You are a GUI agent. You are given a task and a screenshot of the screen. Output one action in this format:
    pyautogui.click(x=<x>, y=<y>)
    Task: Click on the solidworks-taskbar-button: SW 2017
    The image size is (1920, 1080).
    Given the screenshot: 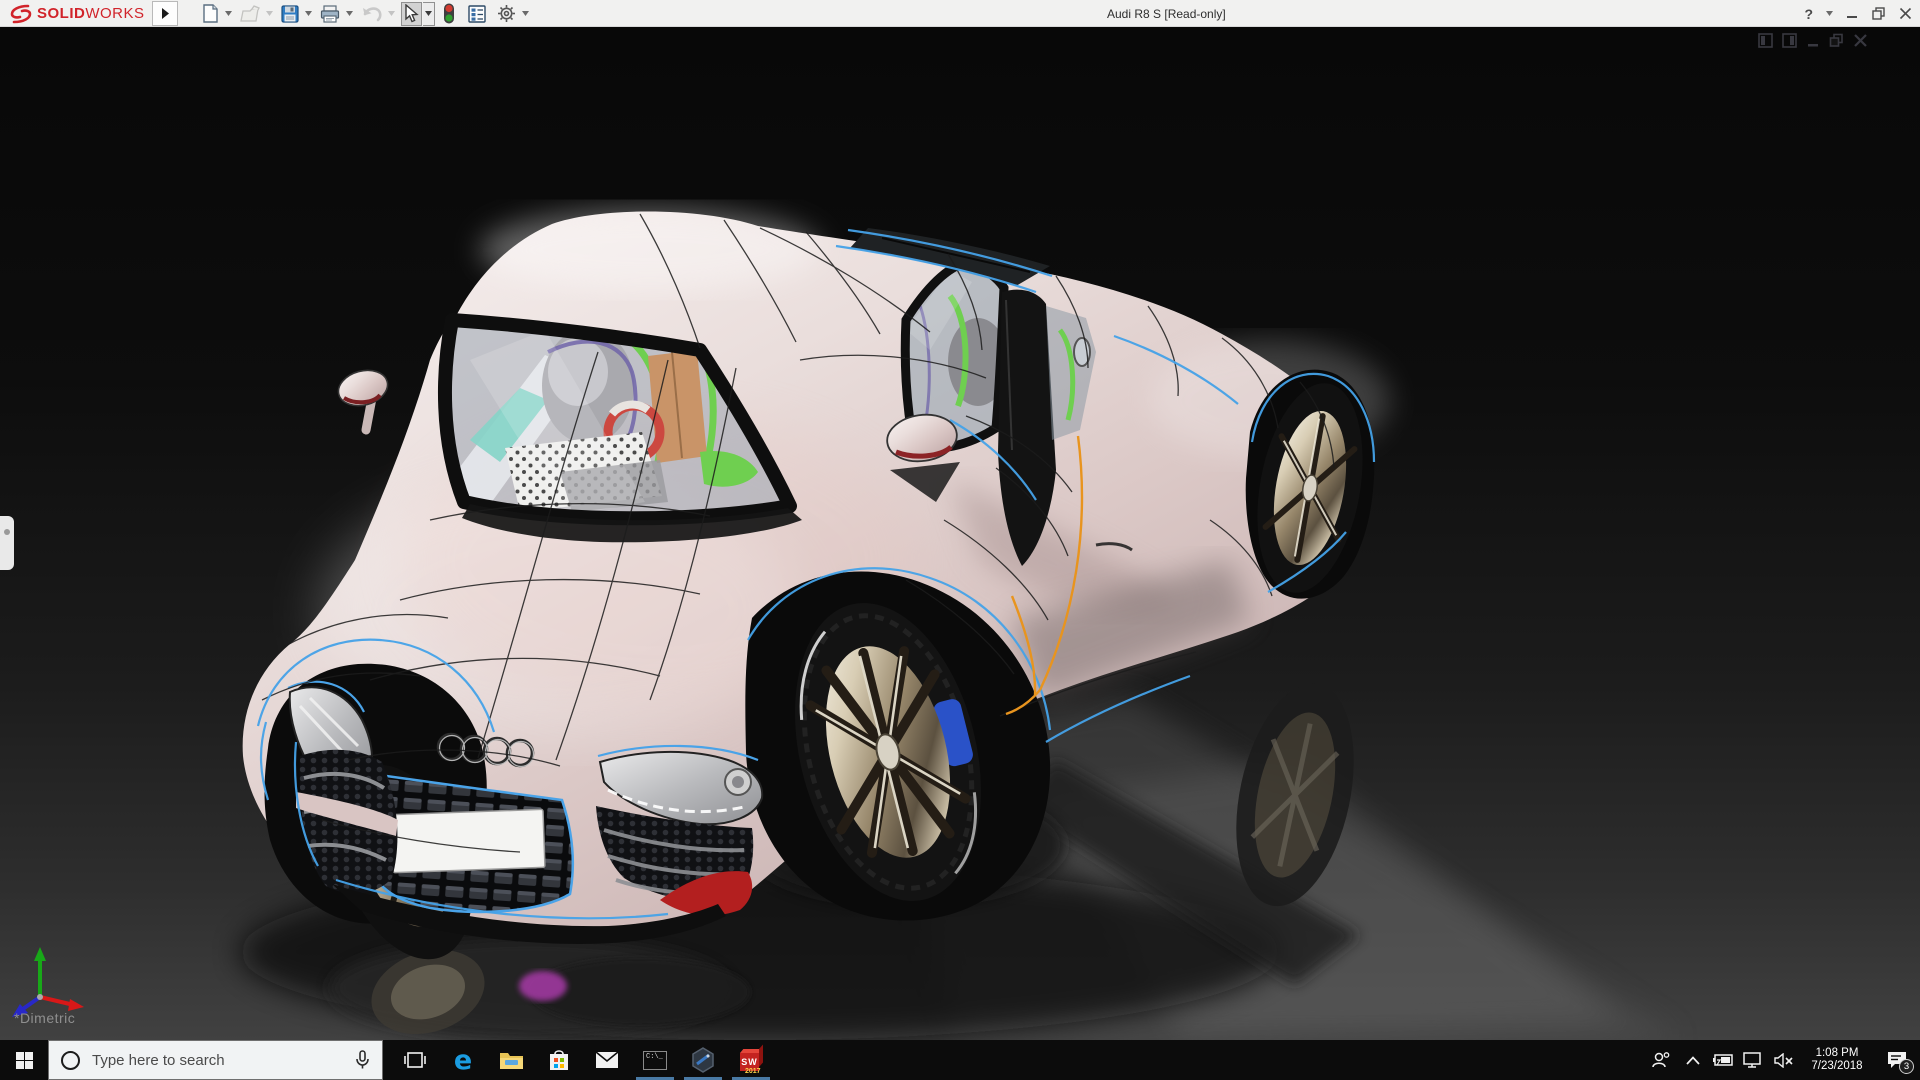 What is the action you would take?
    pyautogui.click(x=751, y=1060)
    